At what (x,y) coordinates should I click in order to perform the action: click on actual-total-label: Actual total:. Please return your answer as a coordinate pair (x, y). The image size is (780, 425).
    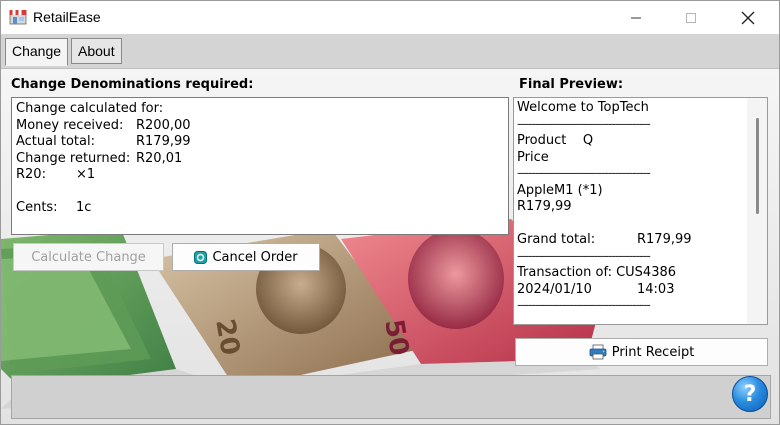
    Looking at the image, I should click on (55, 141).